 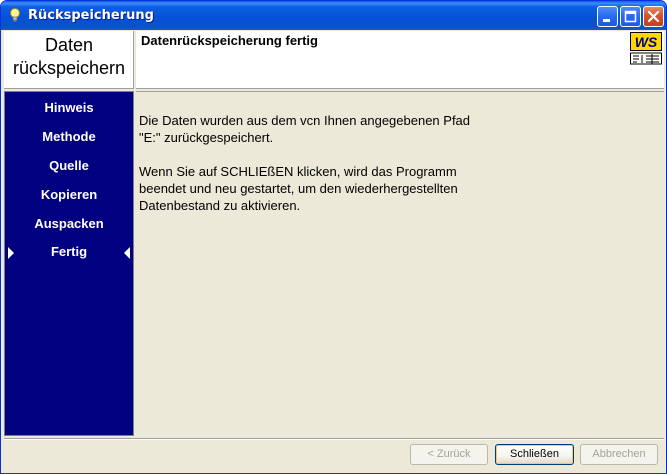 What do you see at coordinates (11, 253) in the screenshot?
I see `selected-arrow-right-icon` at bounding box center [11, 253].